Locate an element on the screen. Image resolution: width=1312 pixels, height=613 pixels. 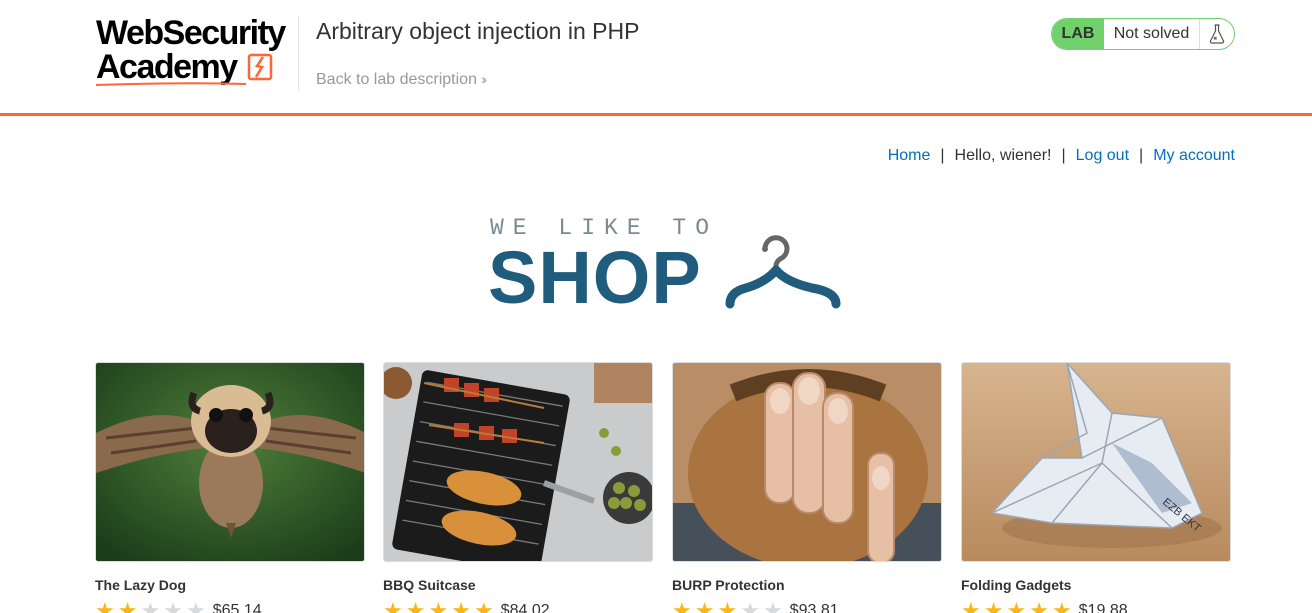
lab-title: Arbitrary object injection in PHP is located at coordinates (478, 31).